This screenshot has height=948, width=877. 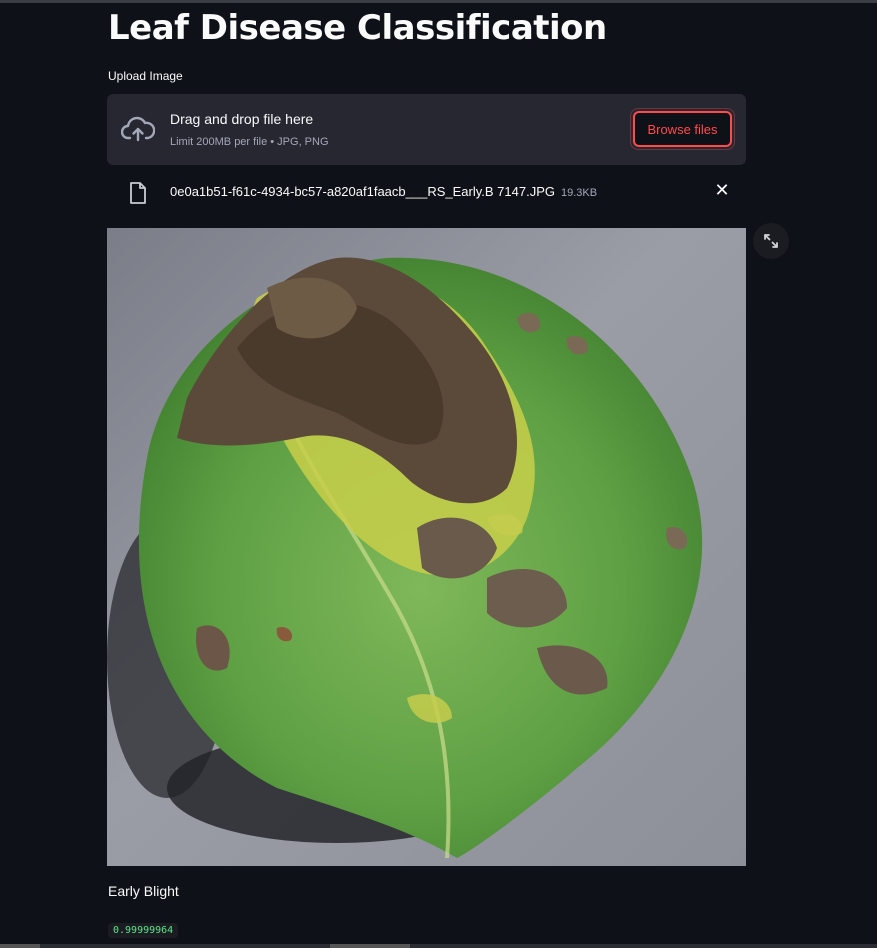 I want to click on upload-label: Upload Image, so click(x=145, y=76).